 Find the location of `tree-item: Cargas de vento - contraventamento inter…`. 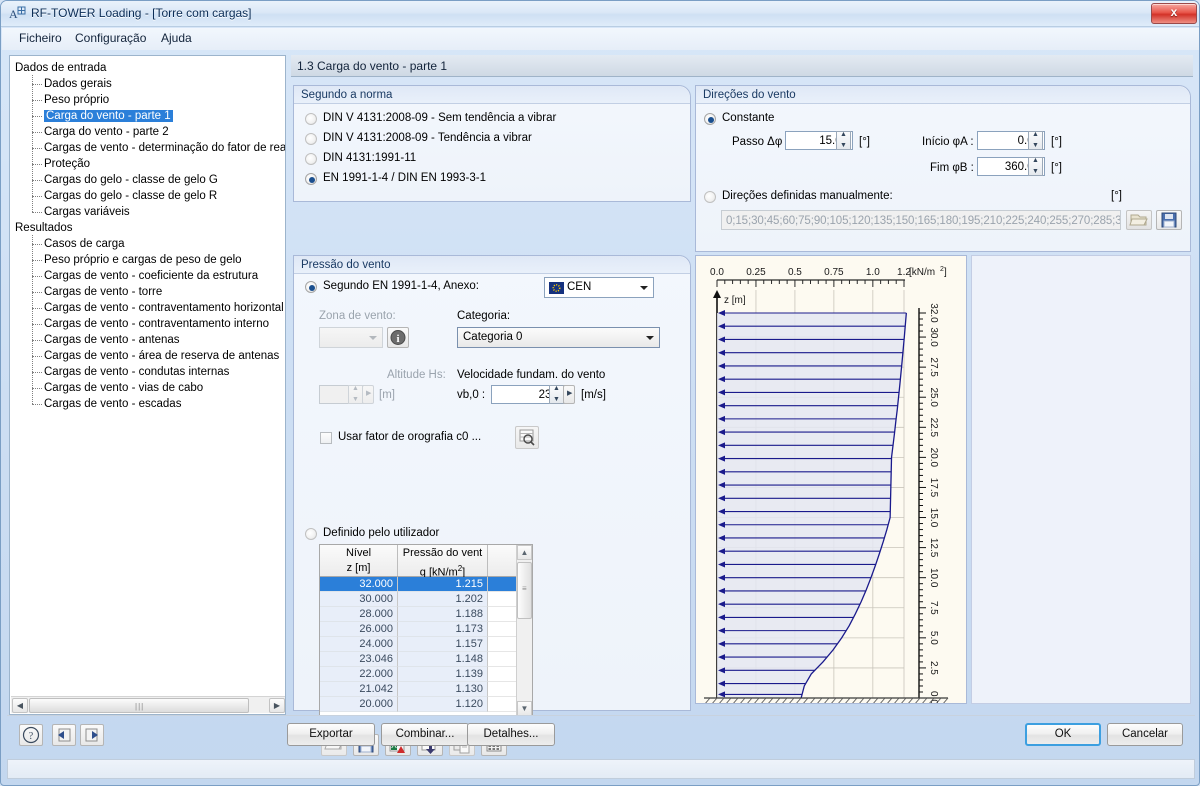

tree-item: Cargas de vento - contraventamento inter… is located at coordinates (149, 323).